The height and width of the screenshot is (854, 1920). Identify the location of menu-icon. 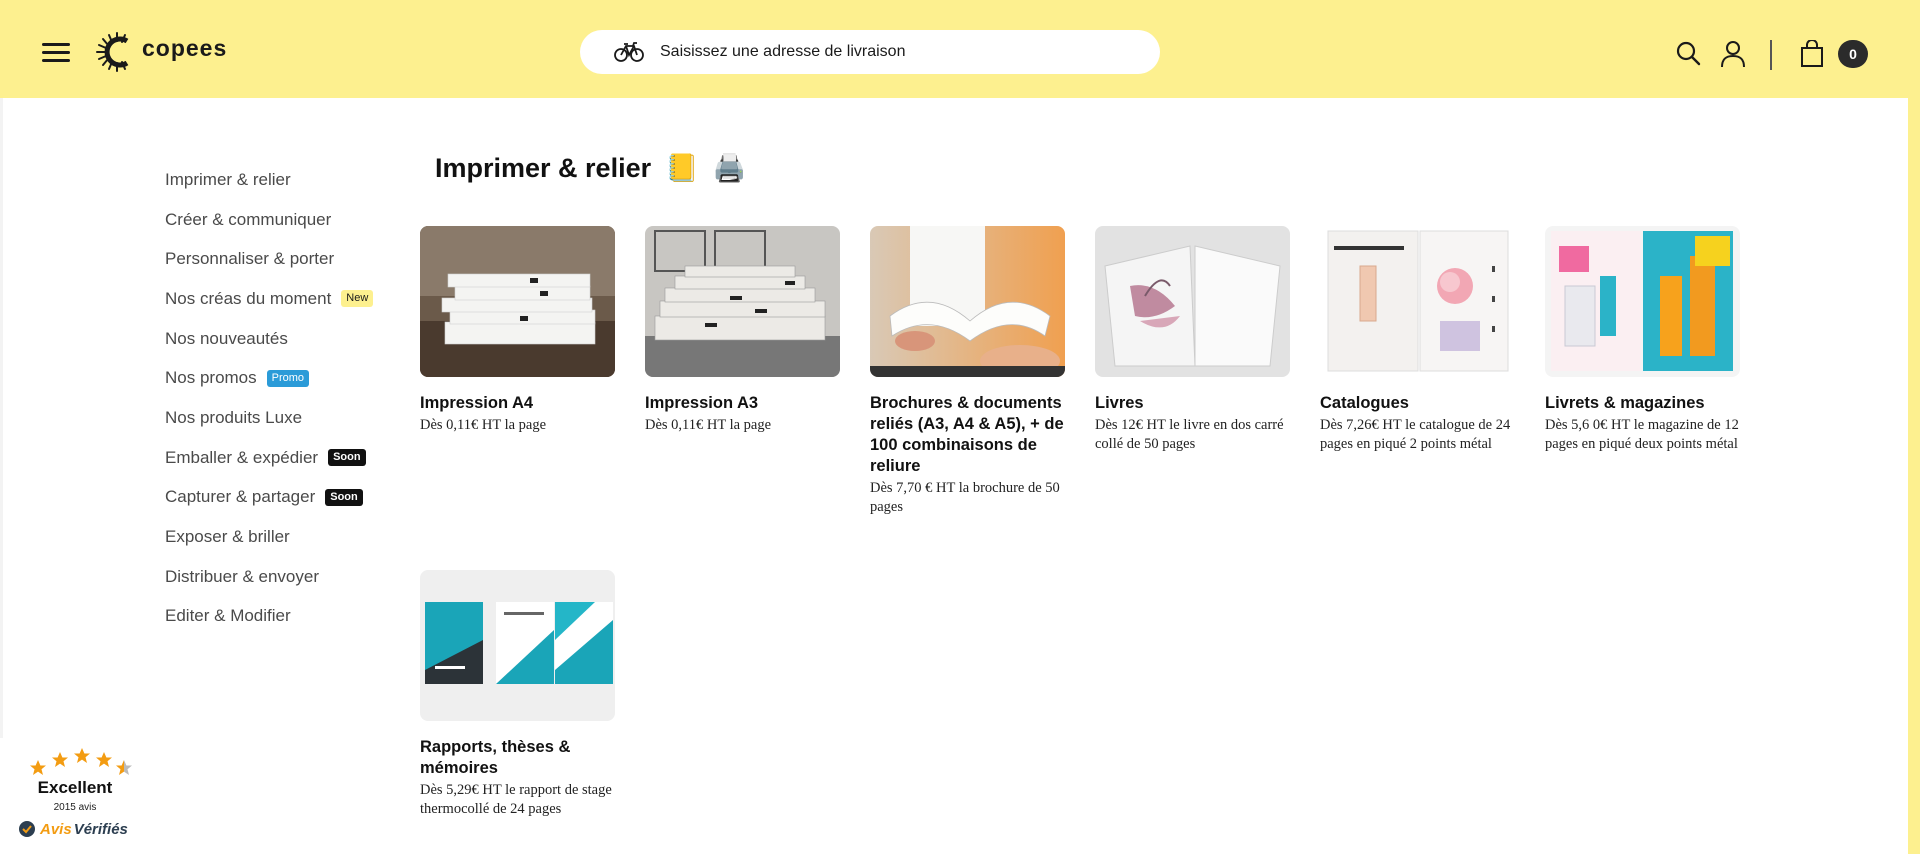
(56, 53).